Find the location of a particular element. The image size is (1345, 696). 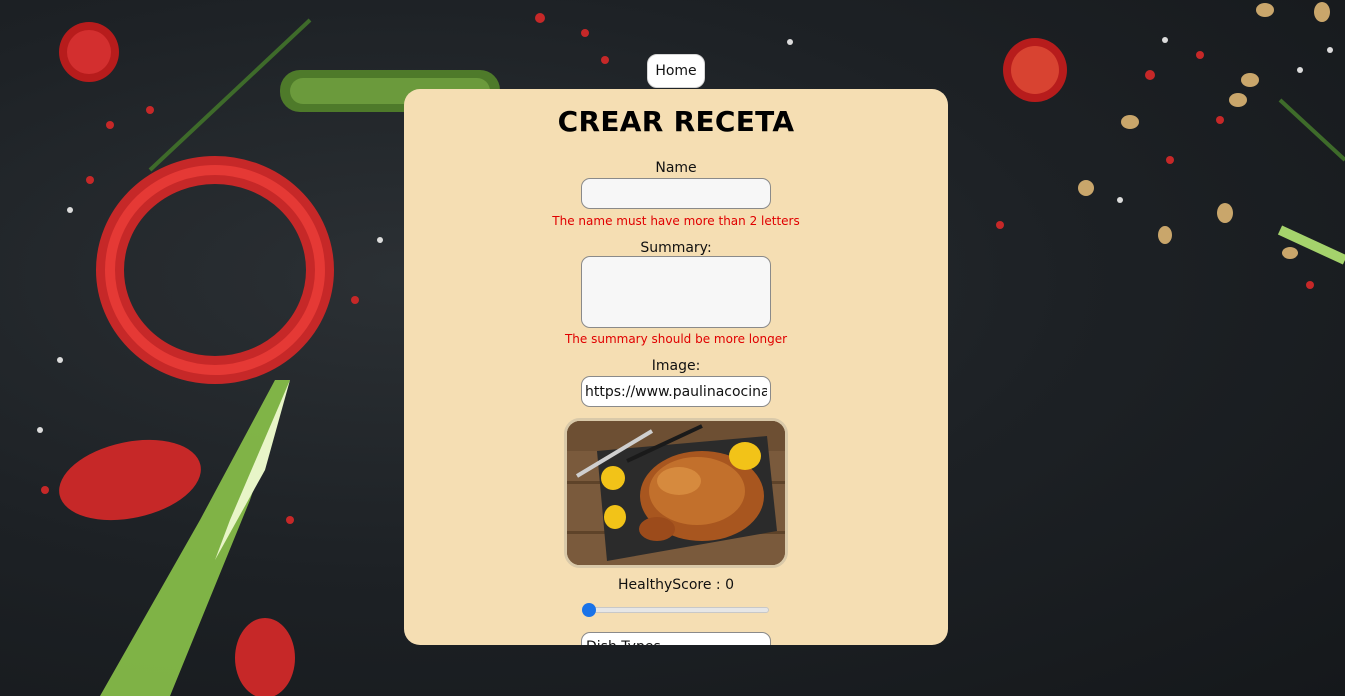

healthy-score-label: HealthyScore : 0 is located at coordinates (676, 585).